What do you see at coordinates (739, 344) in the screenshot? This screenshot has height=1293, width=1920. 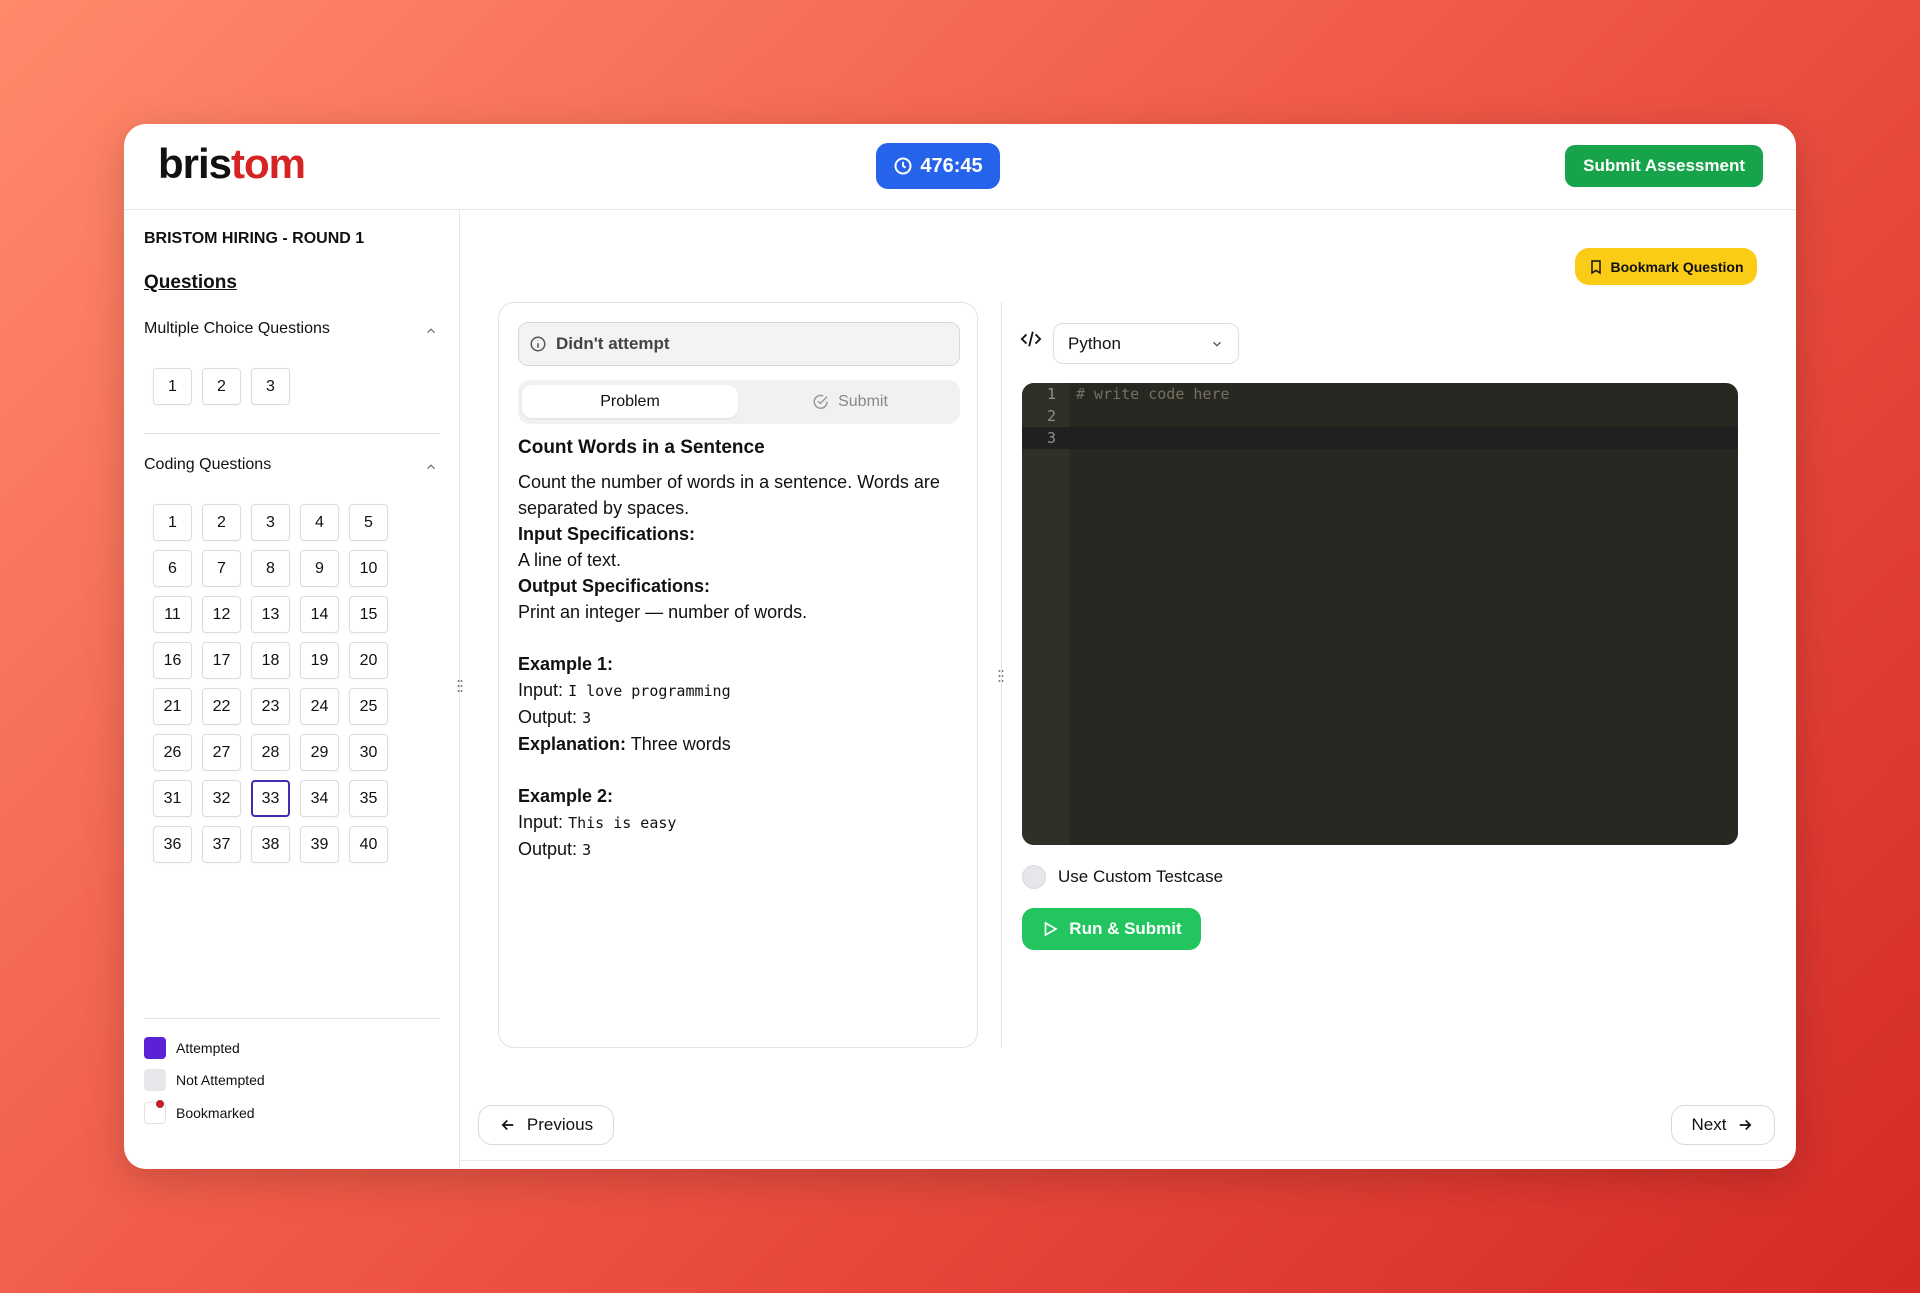 I see `attempt-status: Didn't attempt` at bounding box center [739, 344].